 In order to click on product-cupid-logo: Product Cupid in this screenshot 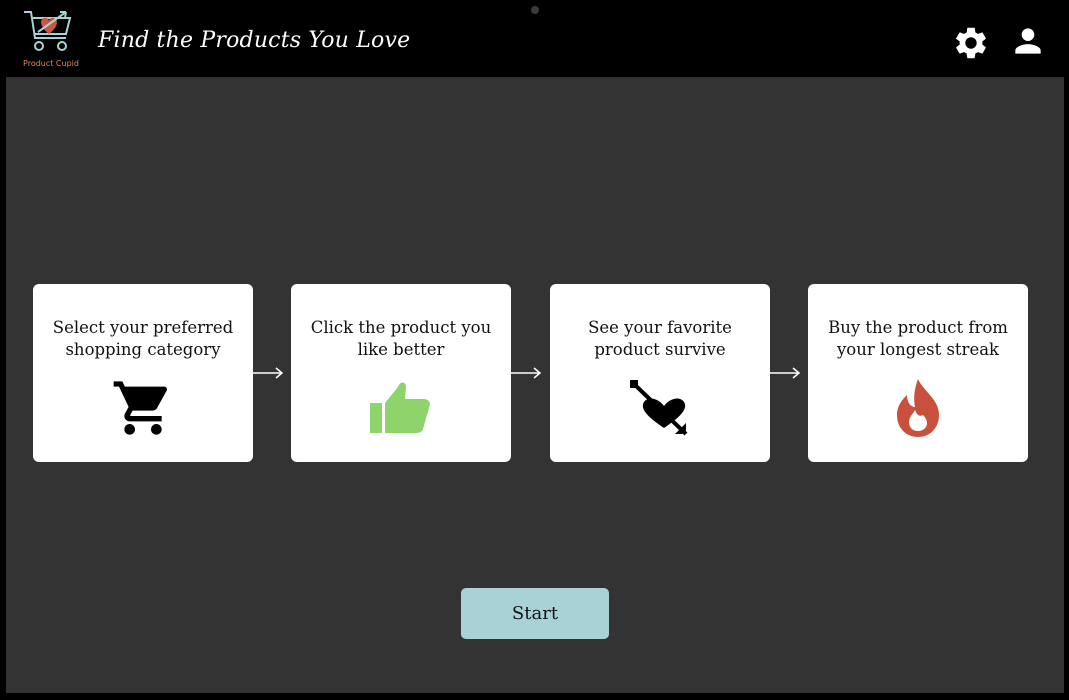, I will do `click(51, 40)`.